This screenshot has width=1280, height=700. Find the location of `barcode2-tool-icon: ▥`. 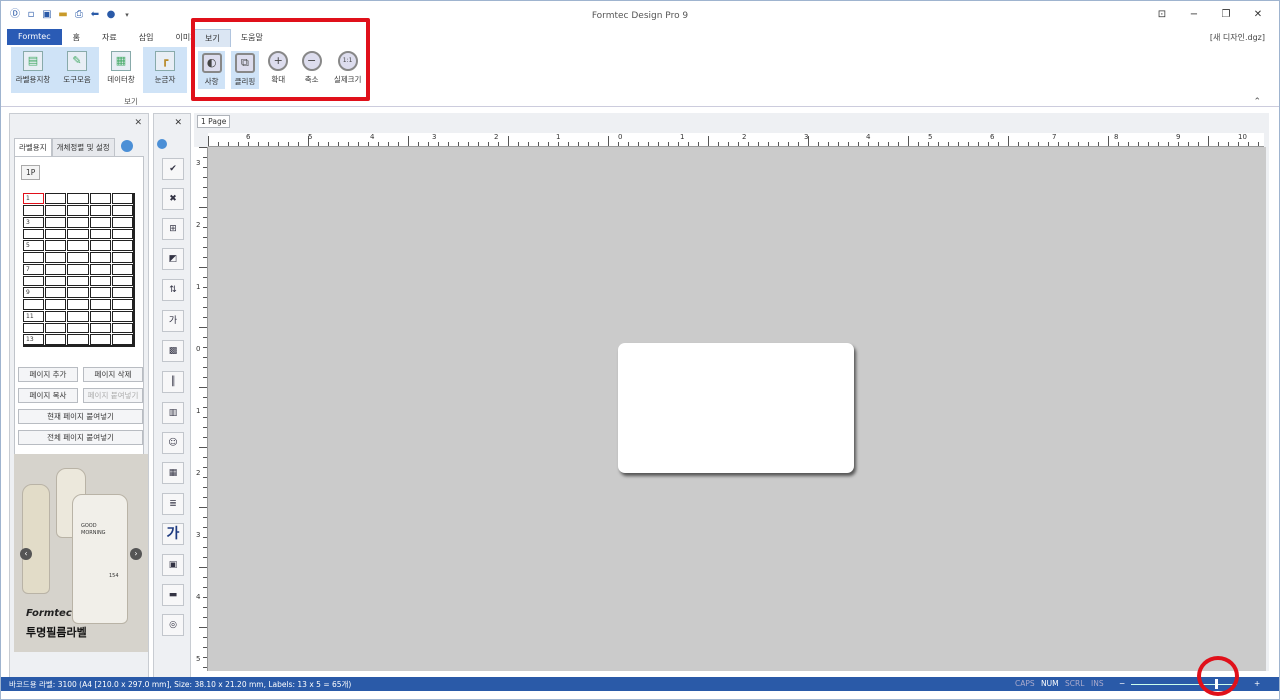

barcode2-tool-icon: ▥ is located at coordinates (173, 413).